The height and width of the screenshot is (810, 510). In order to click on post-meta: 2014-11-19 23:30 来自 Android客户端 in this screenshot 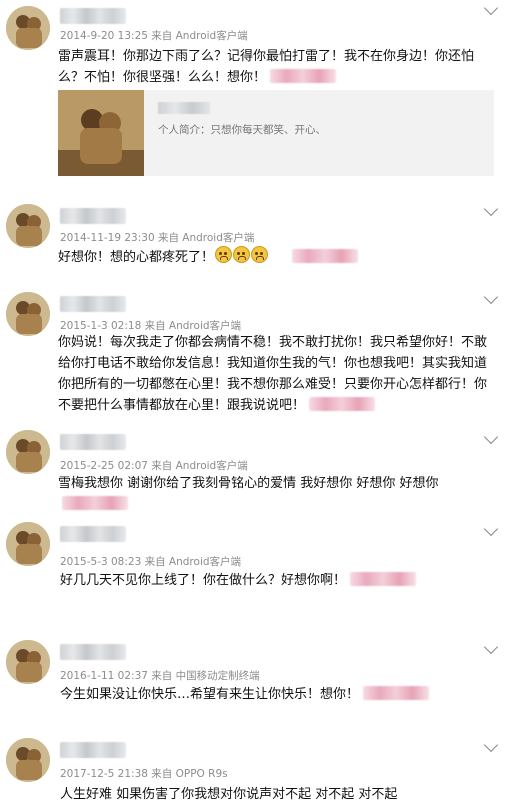, I will do `click(157, 238)`.